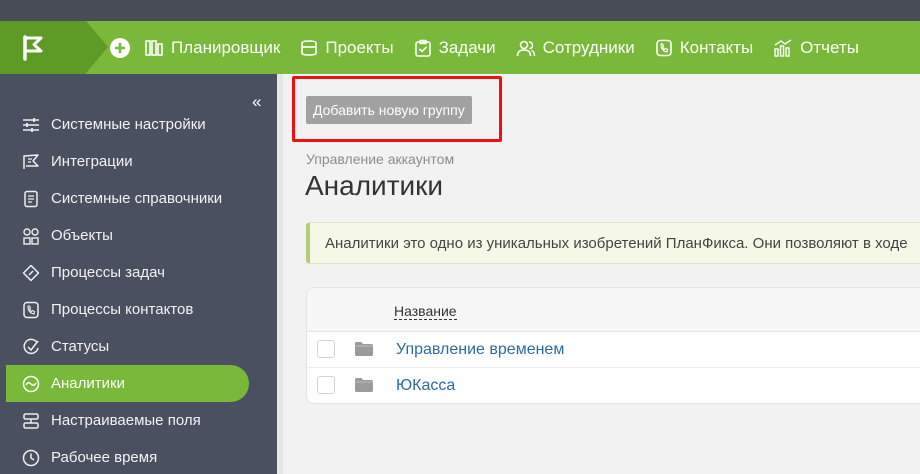  I want to click on nav-contacts: Контакты, so click(704, 48).